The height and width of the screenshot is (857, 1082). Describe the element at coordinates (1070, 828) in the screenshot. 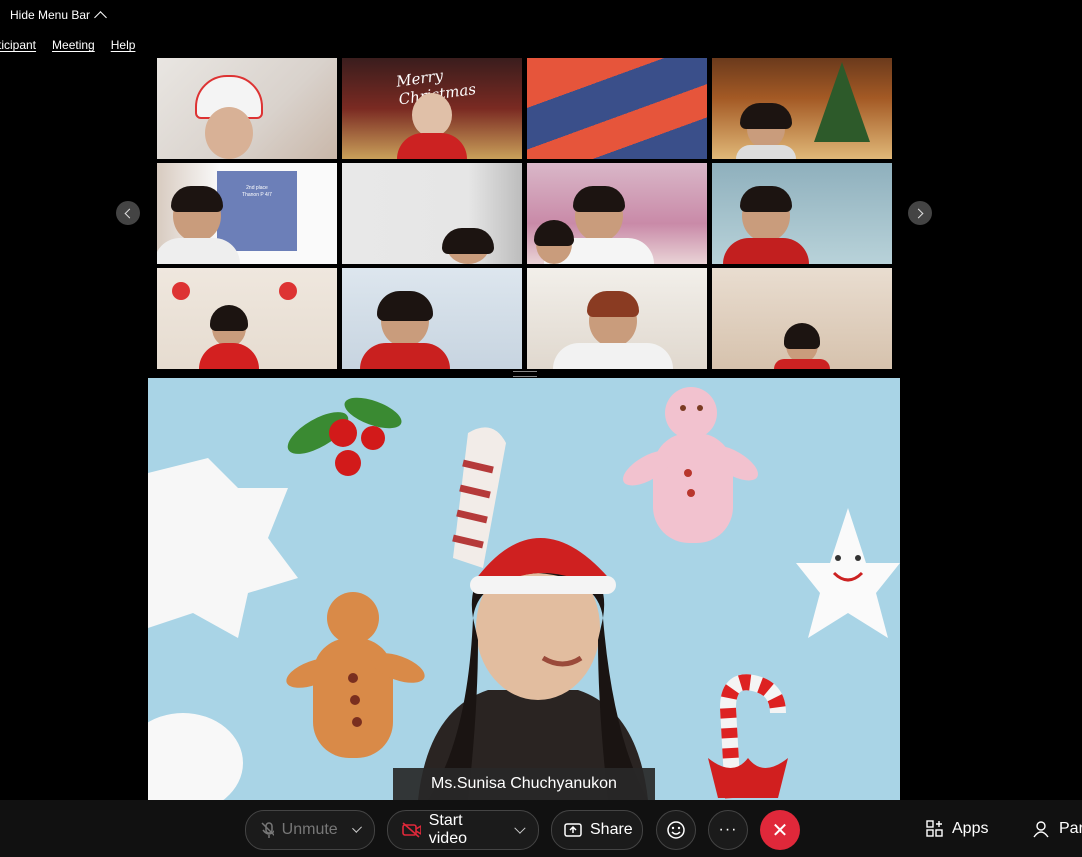

I see `participants-label: Par` at that location.